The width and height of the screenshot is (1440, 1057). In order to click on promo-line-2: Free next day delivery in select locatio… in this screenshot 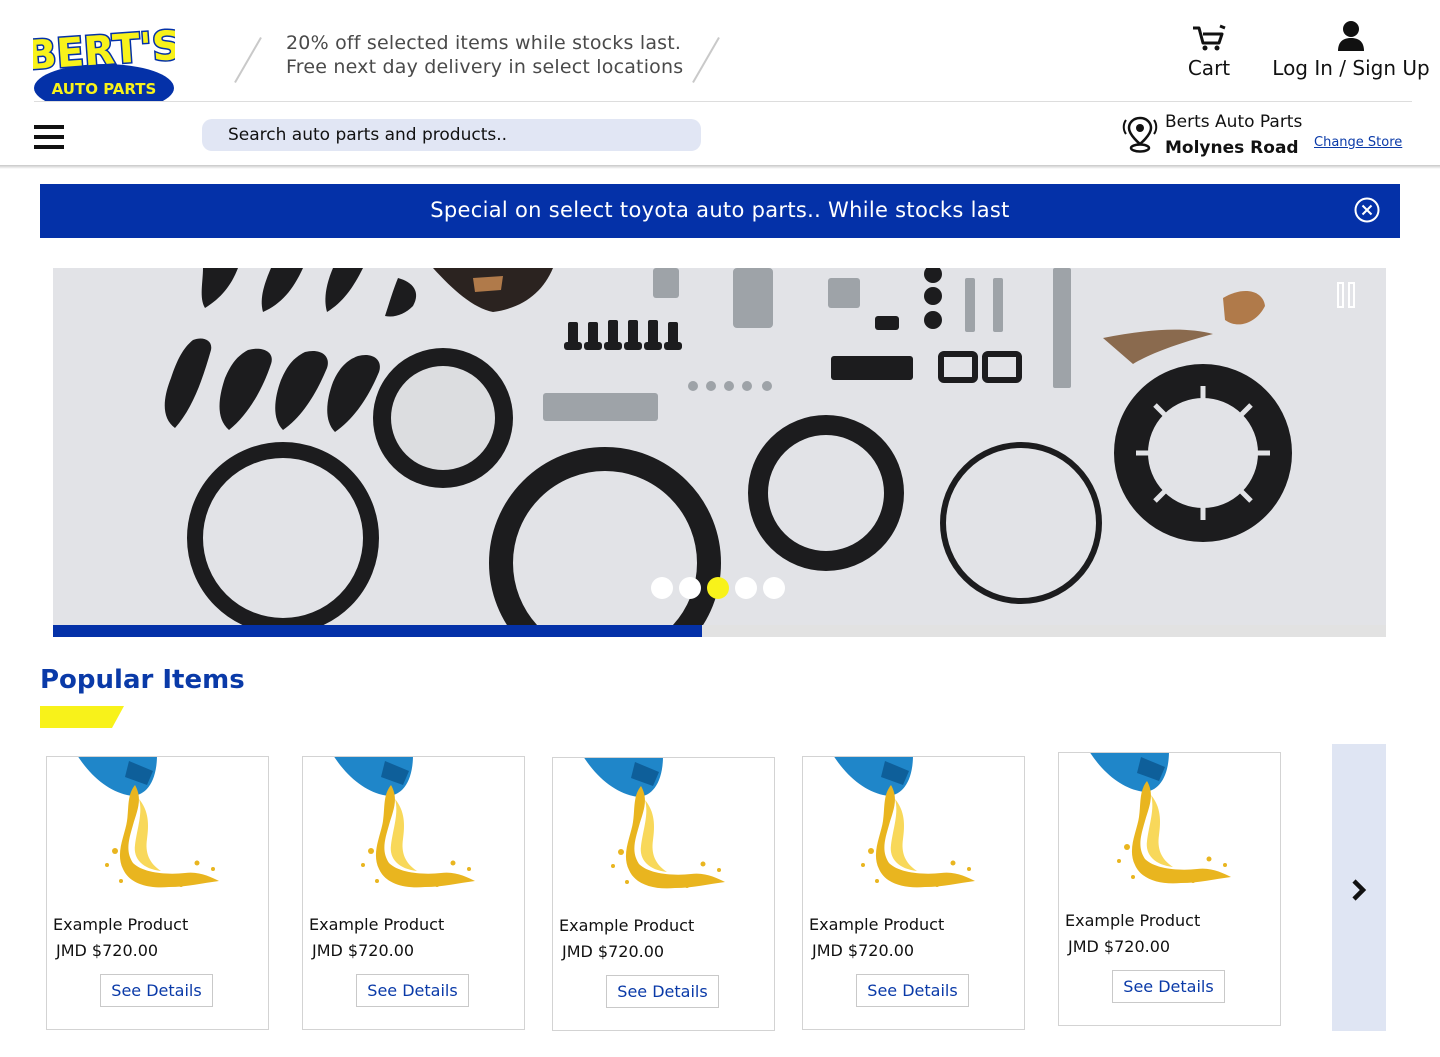, I will do `click(485, 67)`.